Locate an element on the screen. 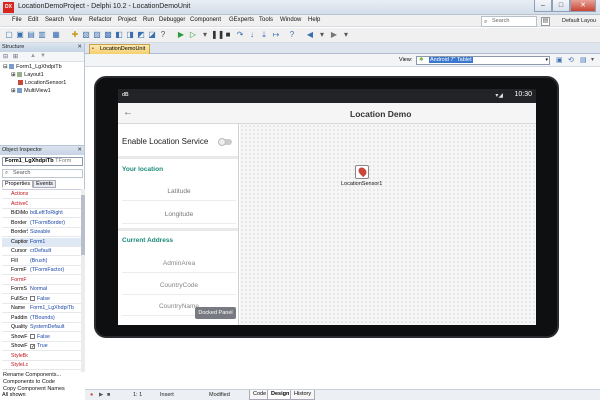 The width and height of the screenshot is (600, 405). tree-item-form: ⊟ Form1_LgXhdpiTb is located at coordinates (32, 67).